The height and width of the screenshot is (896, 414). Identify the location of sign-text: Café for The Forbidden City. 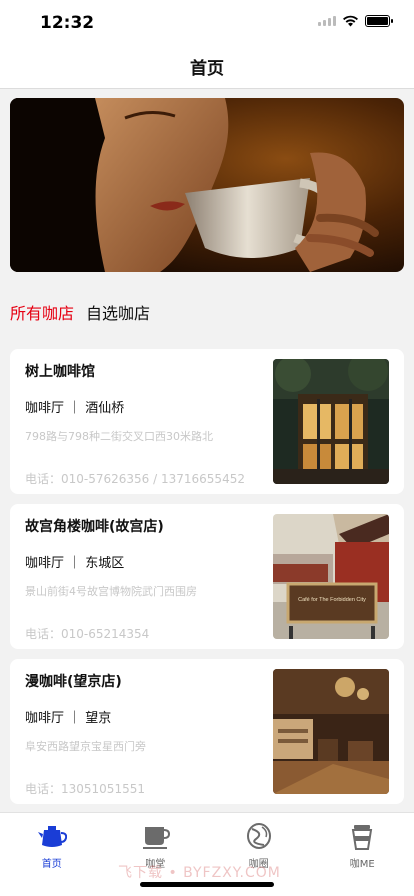
(332, 600).